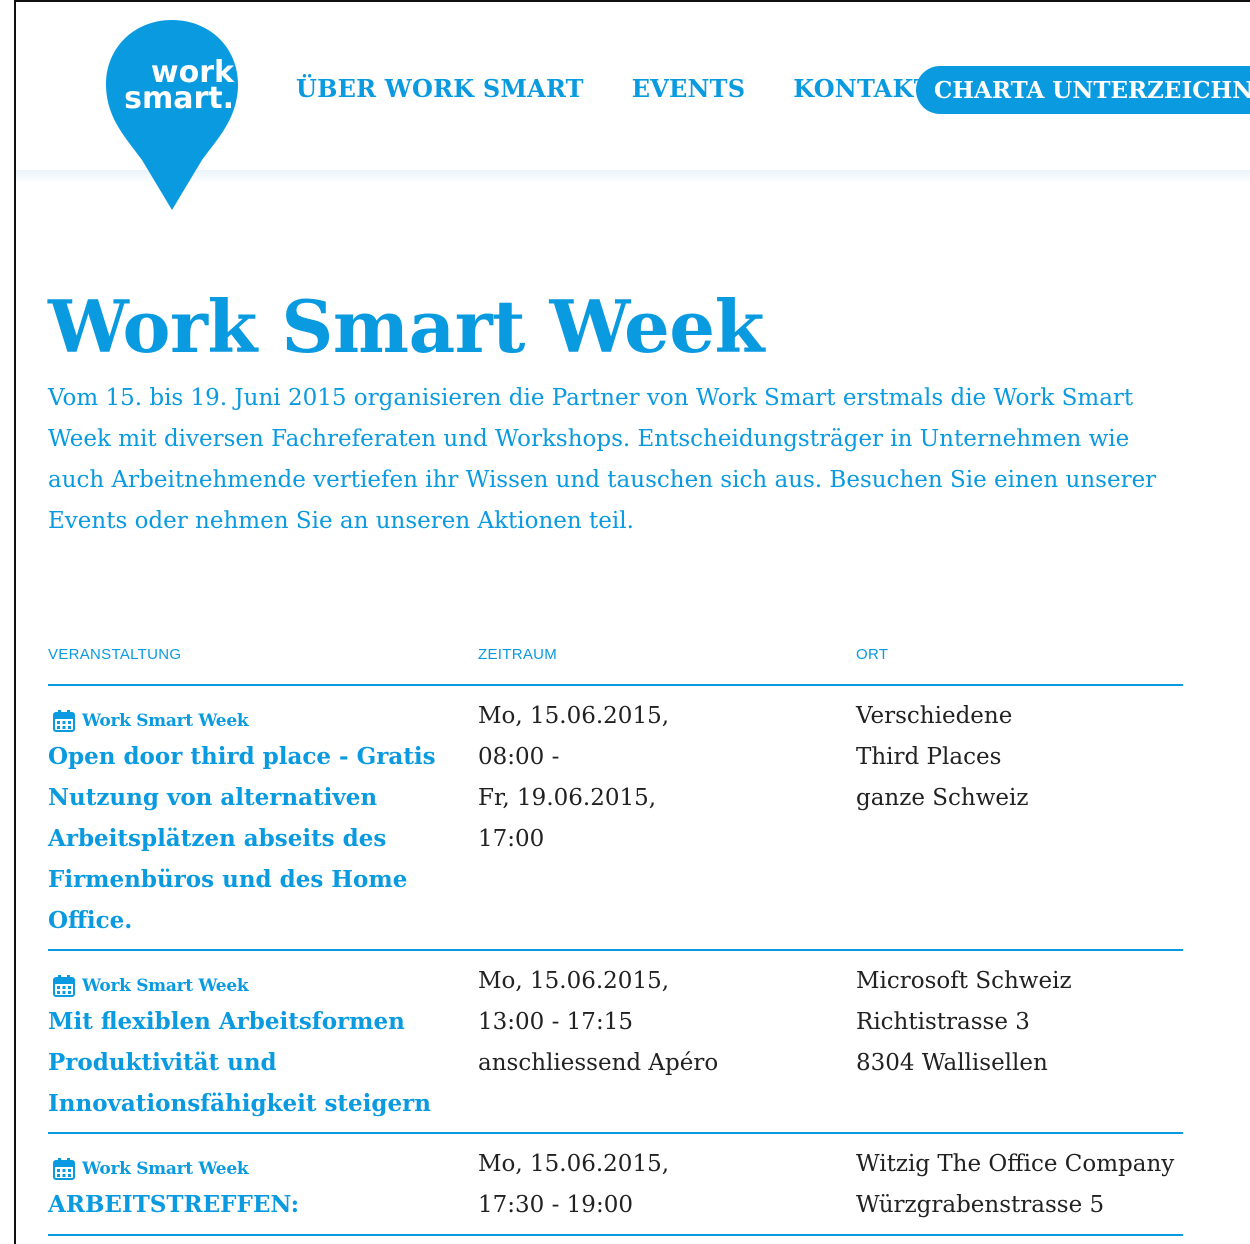 This screenshot has height=1244, width=1250. I want to click on table-header: VERANSTALTUNG ZEITRAUM ORT, so click(615, 663).